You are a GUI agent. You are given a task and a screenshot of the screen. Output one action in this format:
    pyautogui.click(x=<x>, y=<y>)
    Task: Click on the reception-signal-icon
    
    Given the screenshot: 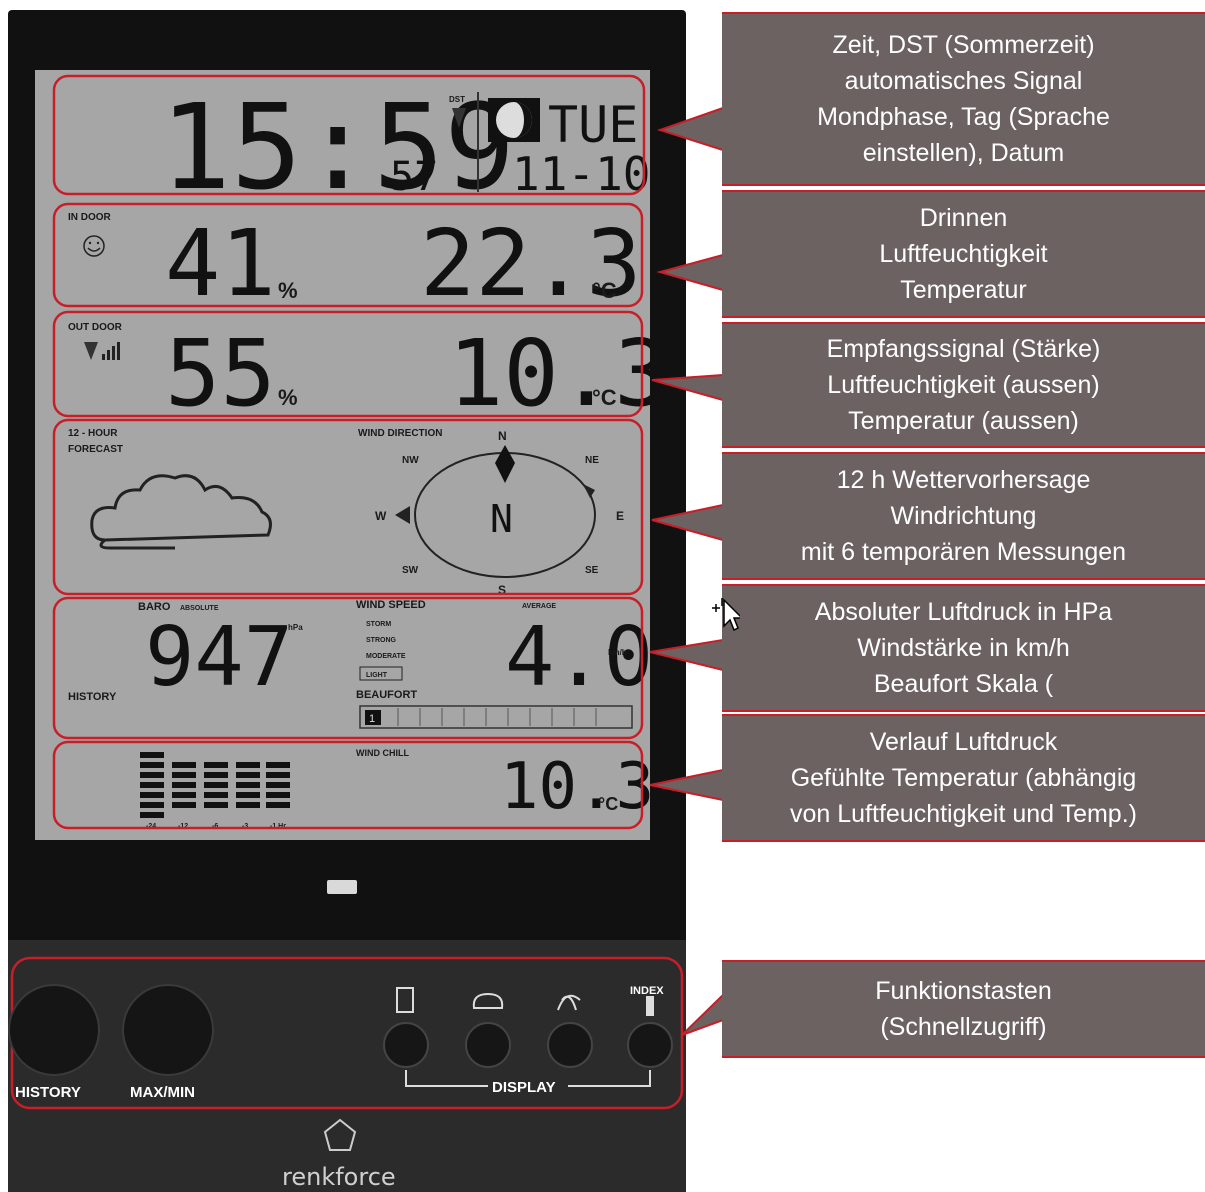 What is the action you would take?
    pyautogui.click(x=91, y=351)
    